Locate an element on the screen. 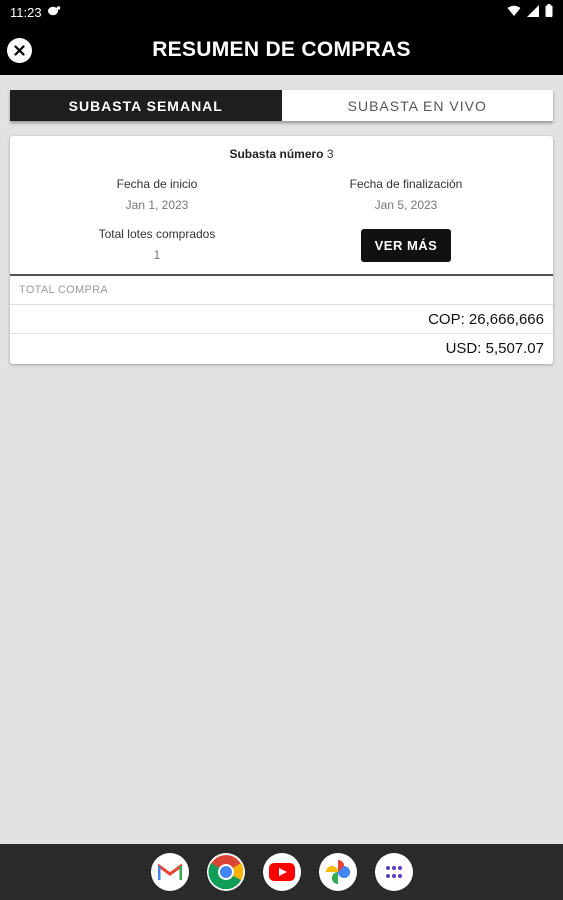 The image size is (563, 900). photos-icon is located at coordinates (337, 872).